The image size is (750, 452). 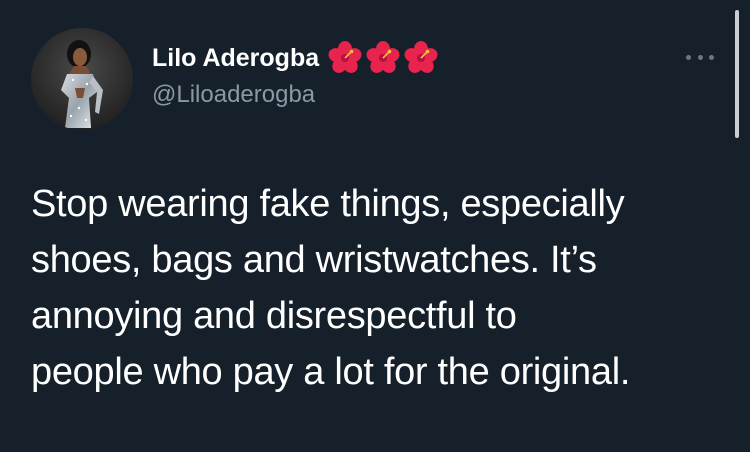 What do you see at coordinates (274, 316) in the screenshot?
I see `tweet-text-line: annoying and disrespectful to` at bounding box center [274, 316].